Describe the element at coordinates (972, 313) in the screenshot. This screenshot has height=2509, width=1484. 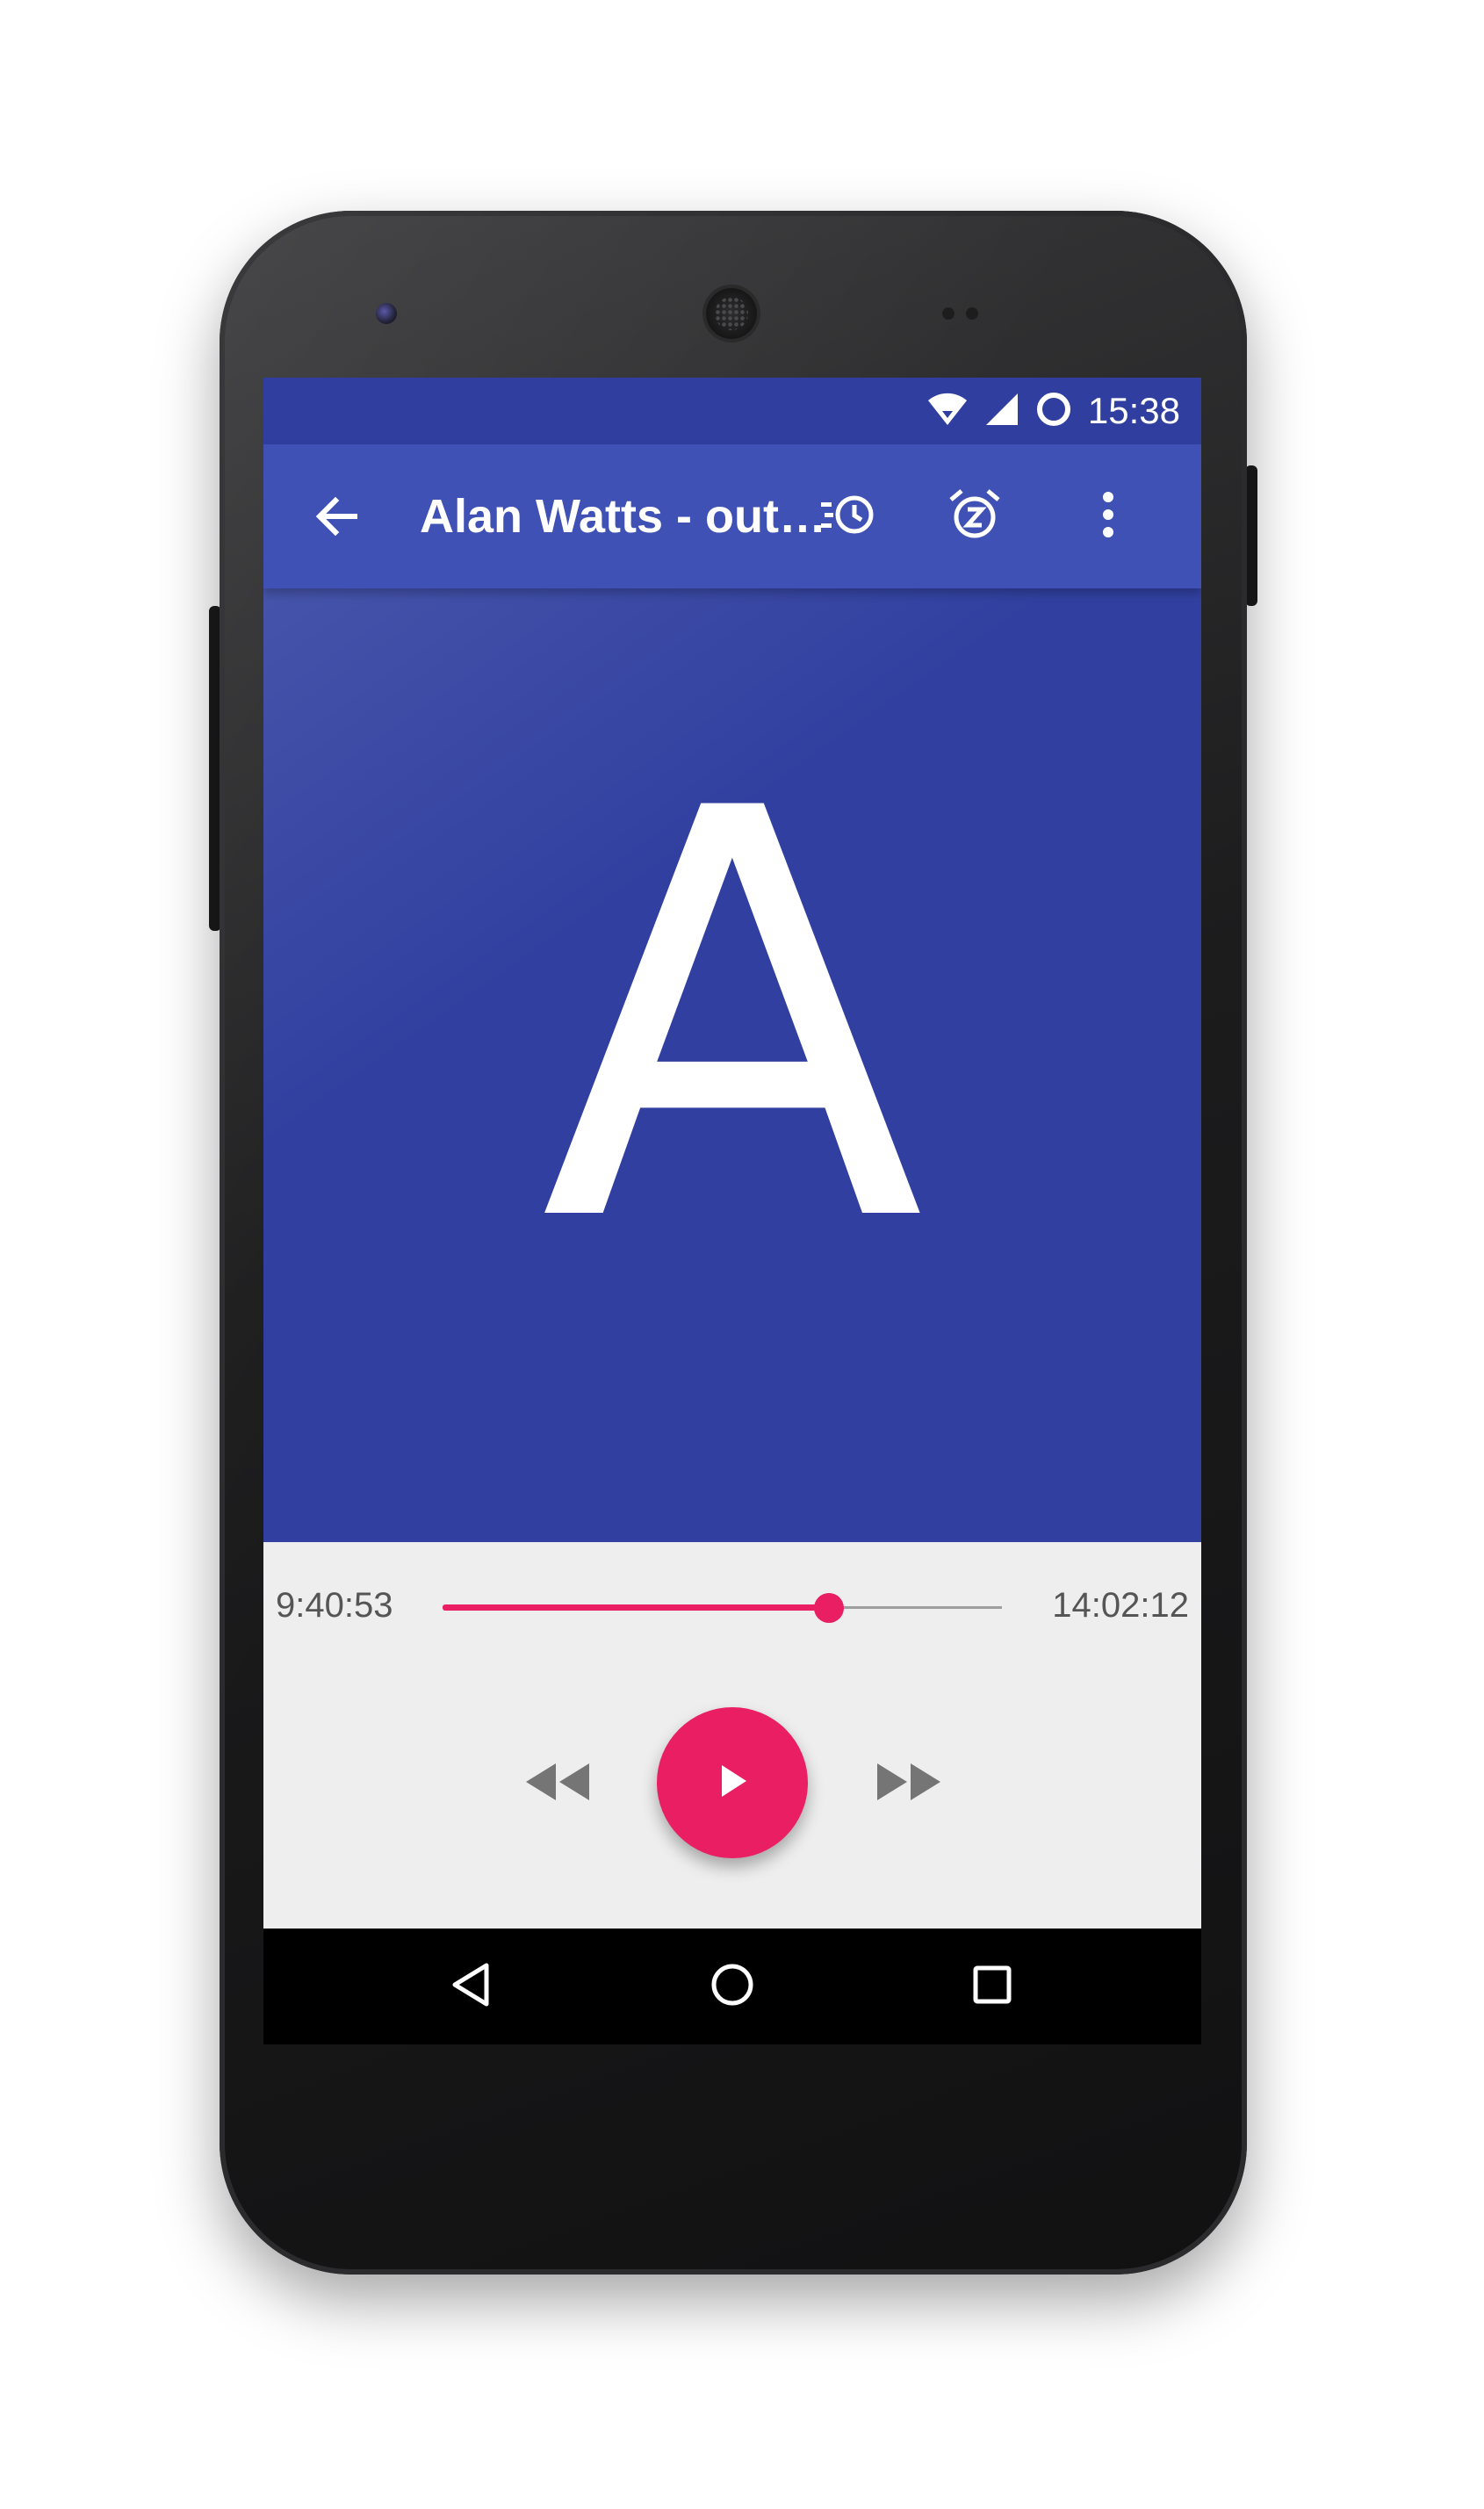
I see `light-sensor` at that location.